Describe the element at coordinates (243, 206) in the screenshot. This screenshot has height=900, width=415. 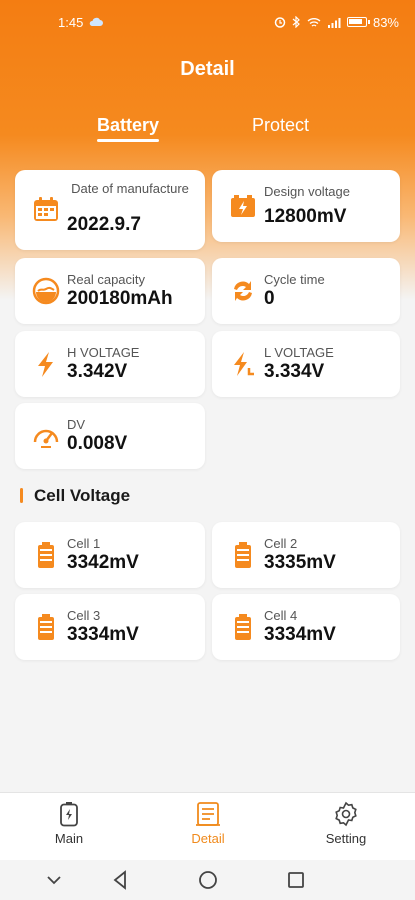
I see `battery-charge-icon` at that location.